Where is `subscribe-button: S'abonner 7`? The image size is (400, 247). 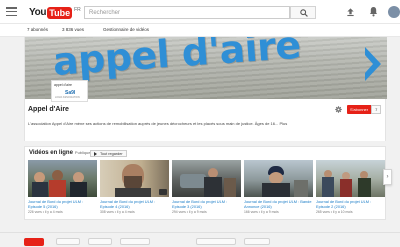
subscribe-button: S'abonner 7 is located at coordinates (364, 109).